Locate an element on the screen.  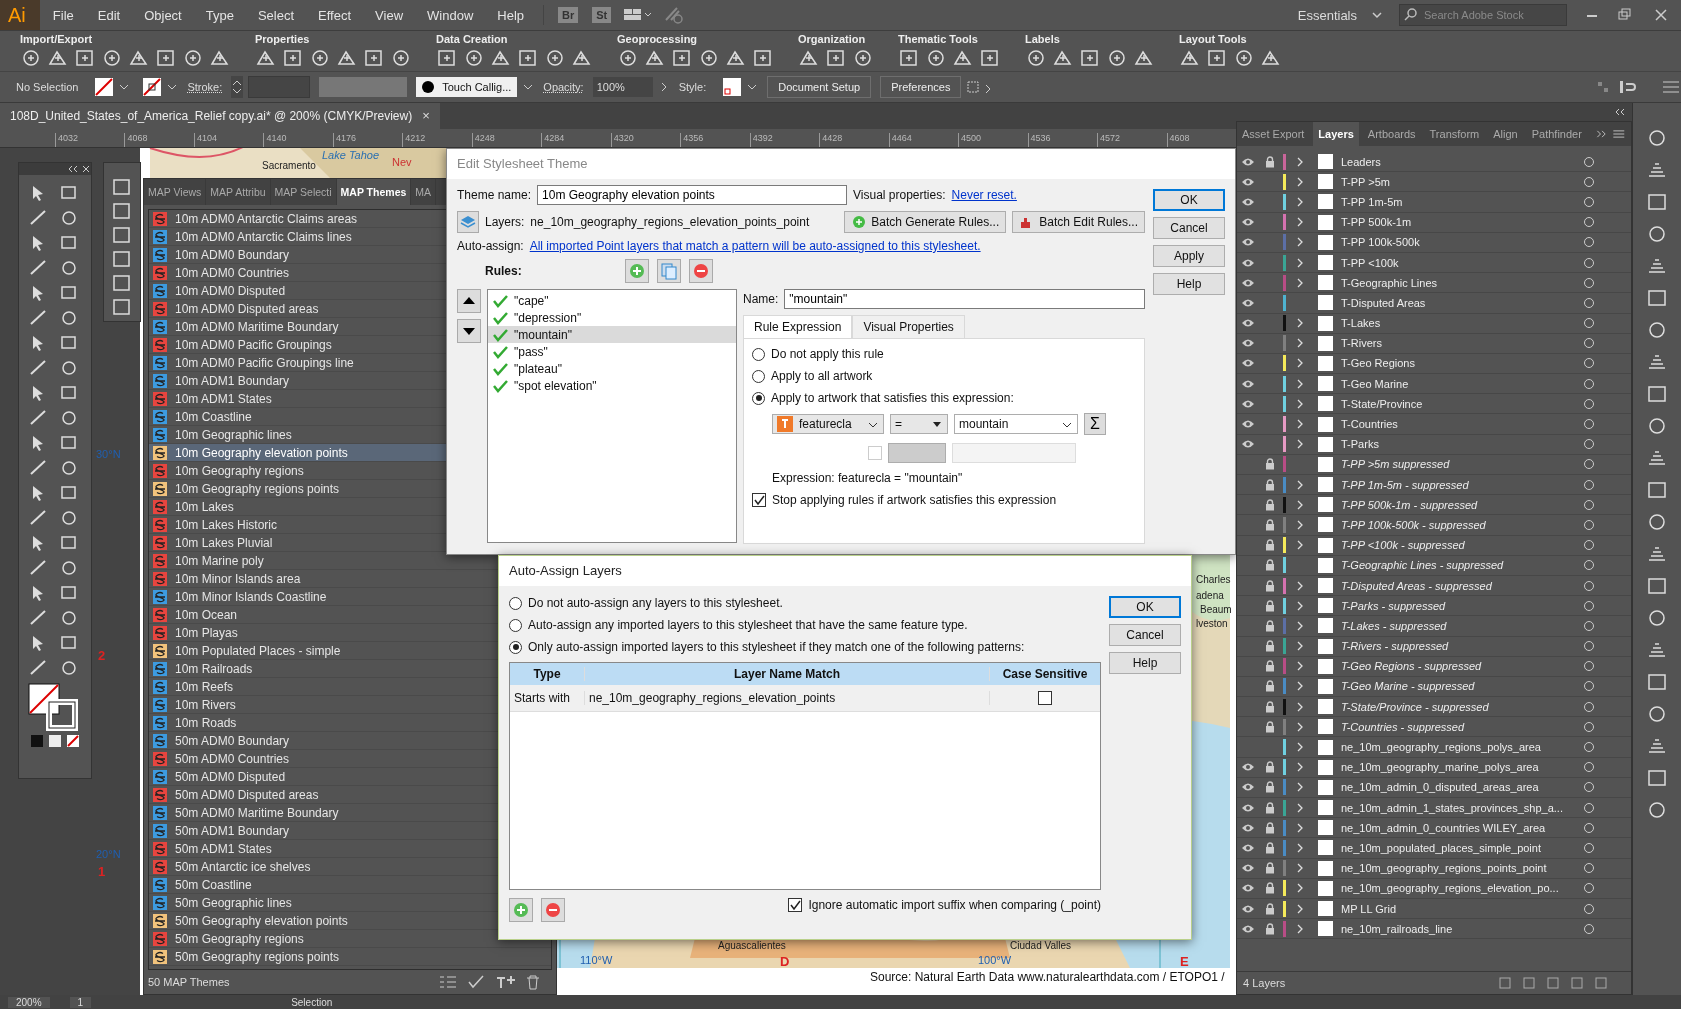
layer-row: ne_10m_geography_regions_polys_area is located at coordinates (1434, 747).